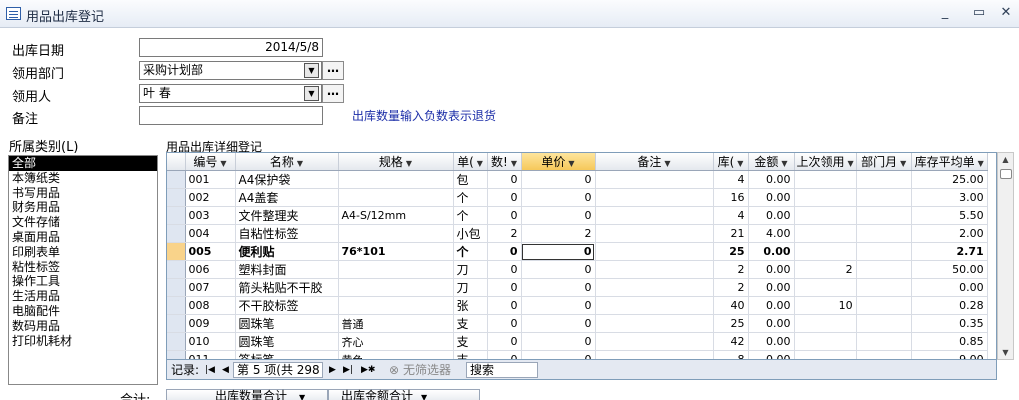  Describe the element at coordinates (176, 162) in the screenshot. I see `select-all-header` at that location.